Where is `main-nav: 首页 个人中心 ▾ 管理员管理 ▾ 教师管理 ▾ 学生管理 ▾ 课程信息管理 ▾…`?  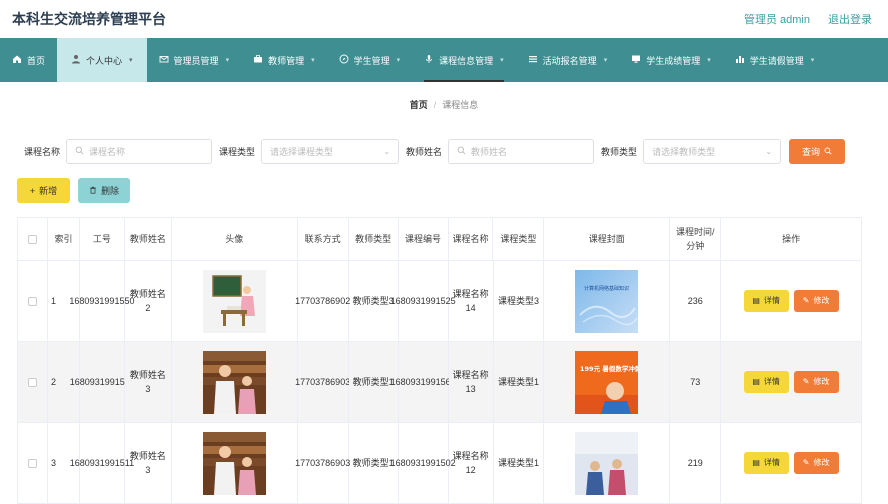 main-nav: 首页 个人中心 ▾ 管理员管理 ▾ 教师管理 ▾ 学生管理 ▾ 课程信息管理 ▾… is located at coordinates (444, 60).